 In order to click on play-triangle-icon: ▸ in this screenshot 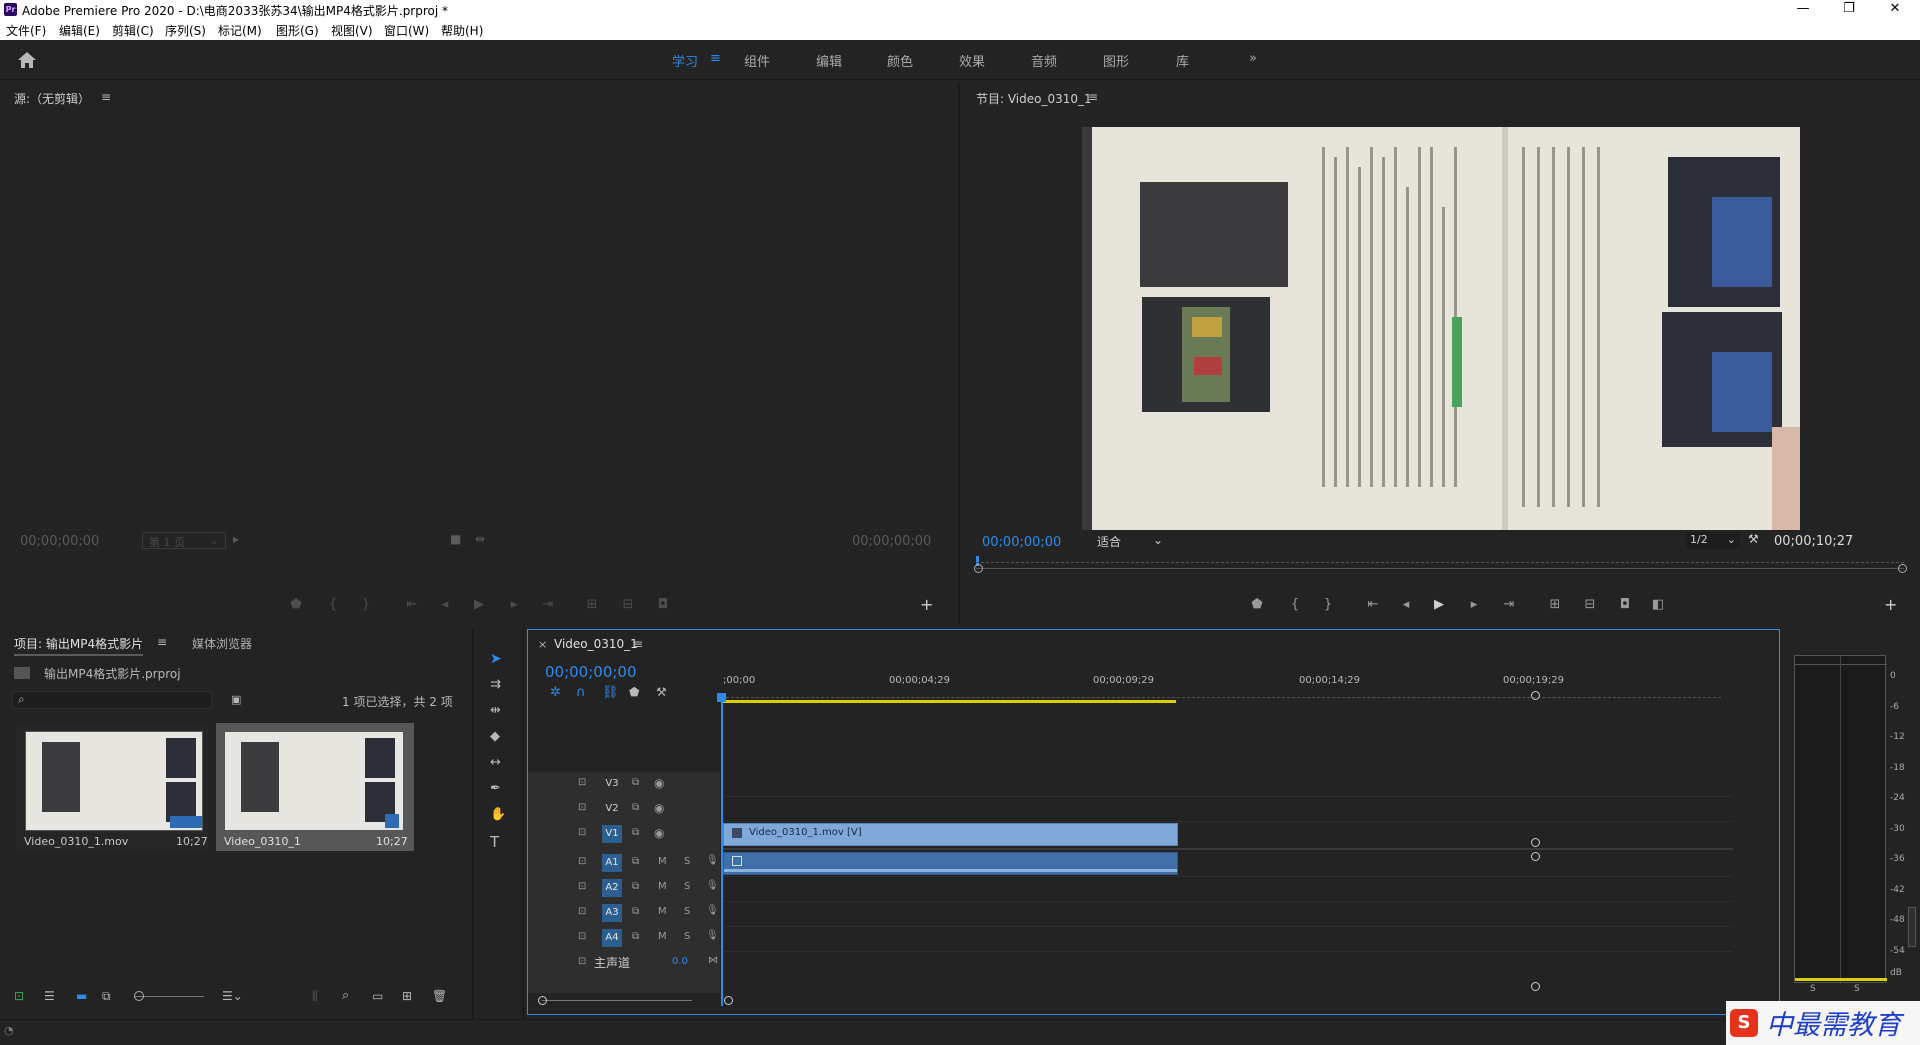, I will do `click(236, 539)`.